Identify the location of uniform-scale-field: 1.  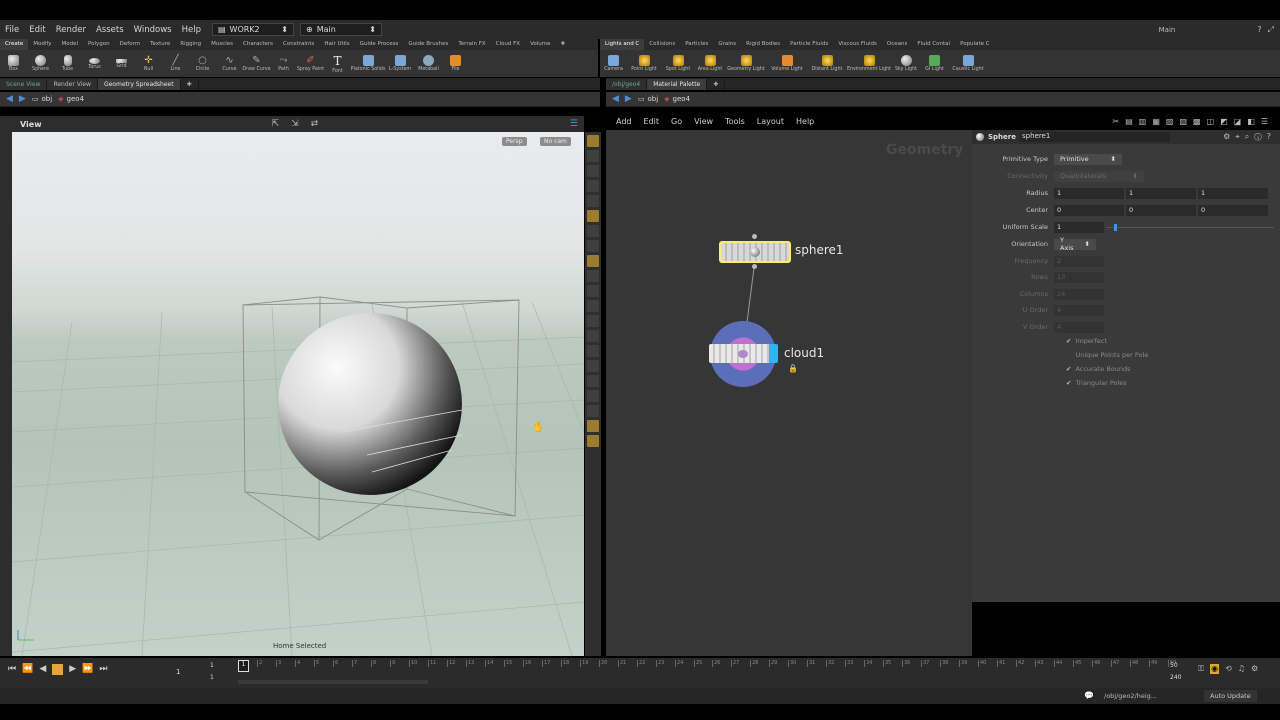
(1079, 227).